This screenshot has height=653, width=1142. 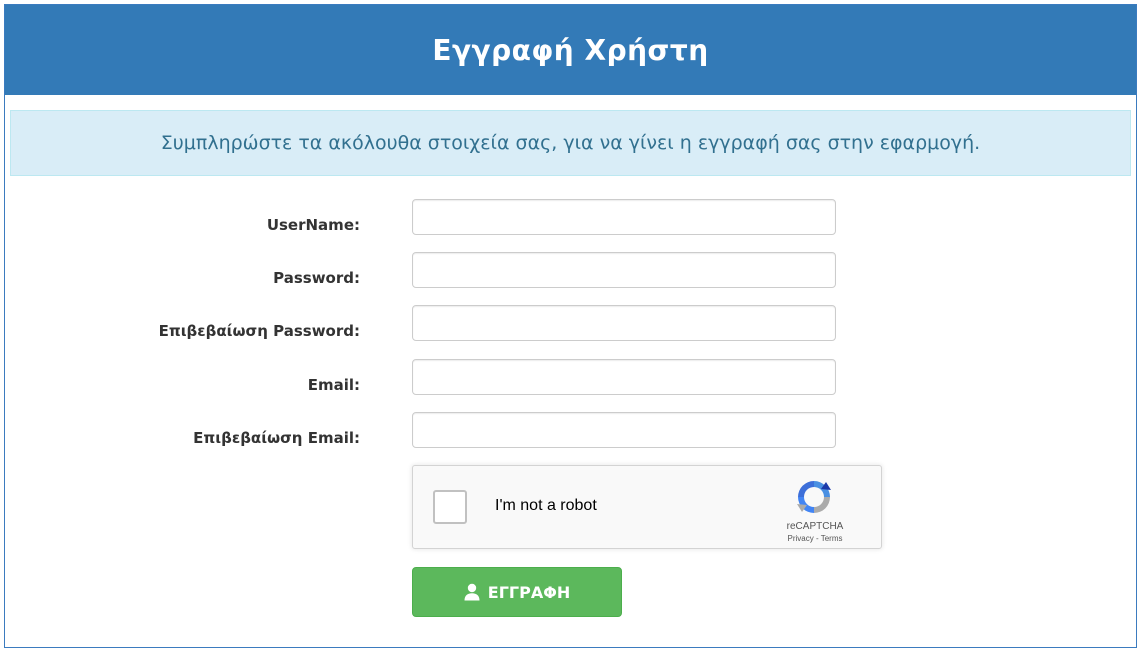 I want to click on register-button-label: ΕΓΓΡΑΦΗ, so click(x=529, y=592).